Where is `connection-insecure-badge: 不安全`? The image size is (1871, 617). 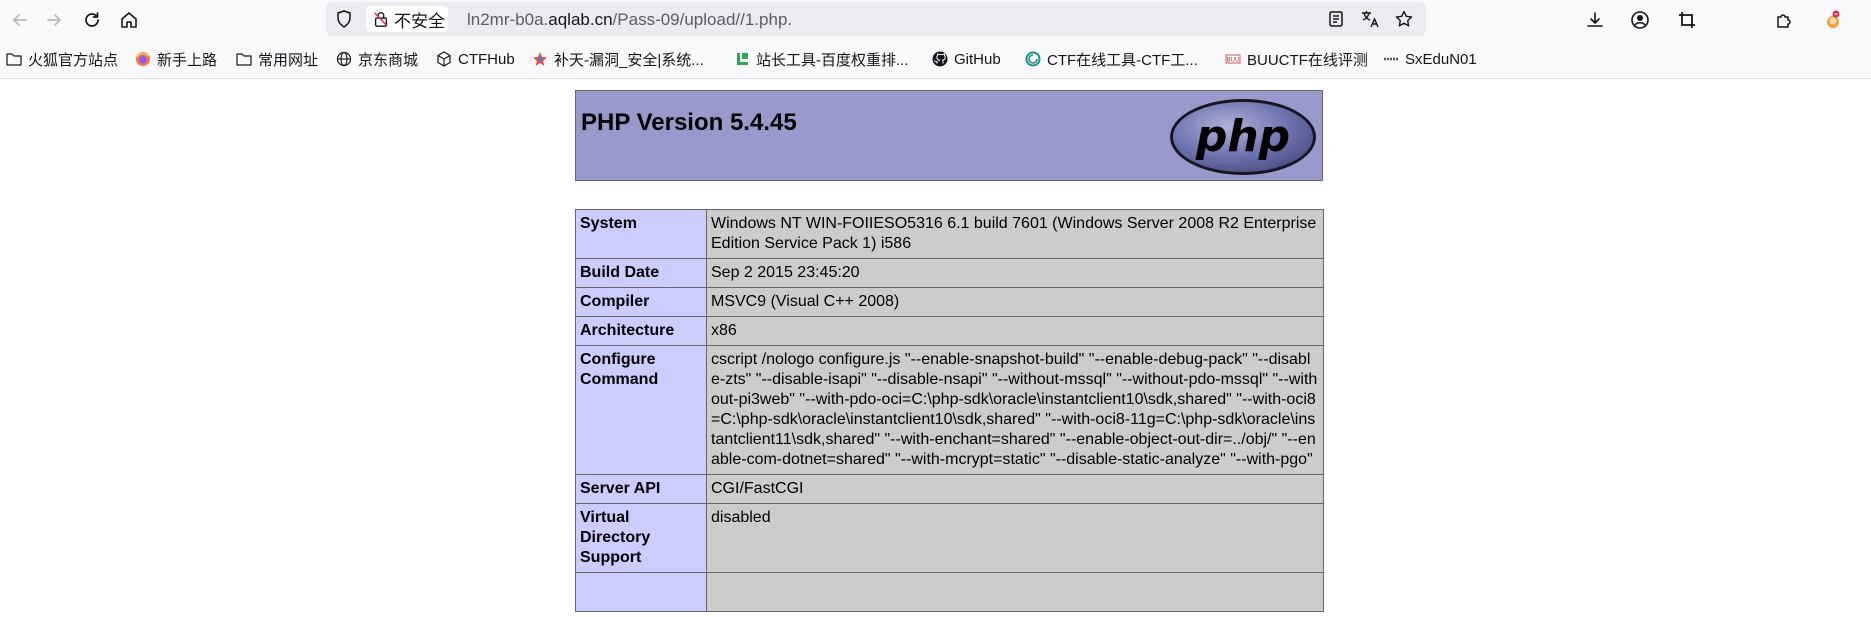
connection-insecure-badge: 不安全 is located at coordinates (407, 19).